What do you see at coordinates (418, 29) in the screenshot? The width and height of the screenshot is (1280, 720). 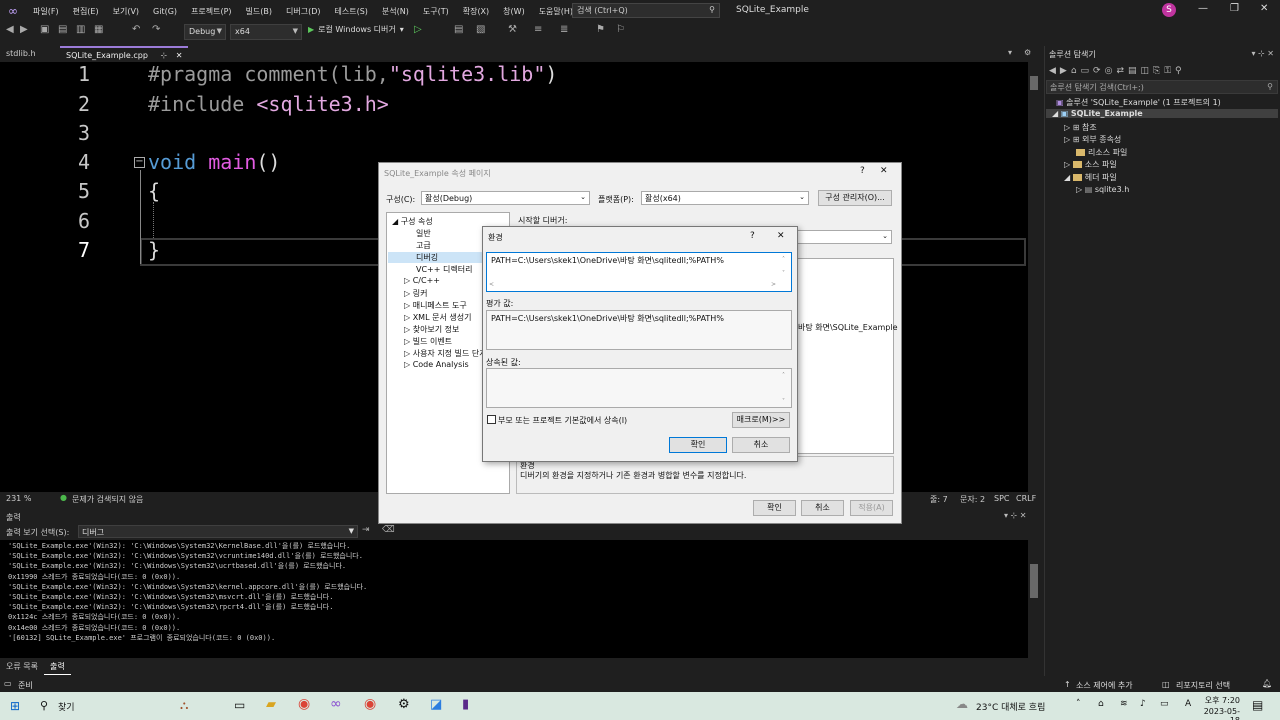 I see `start-without-debug-icon: ▷` at bounding box center [418, 29].